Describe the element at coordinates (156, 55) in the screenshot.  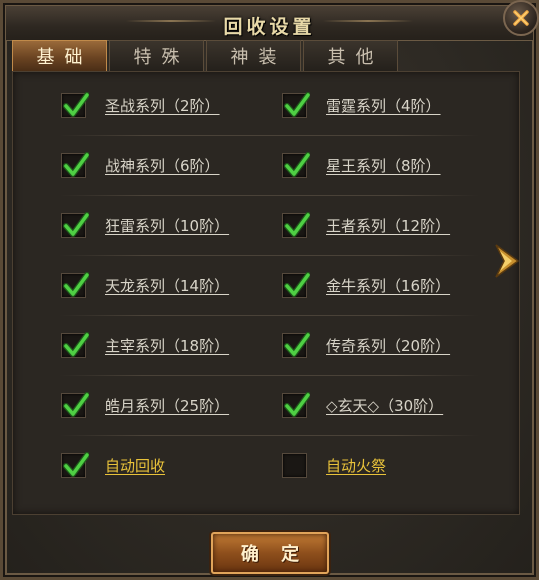
I see `tab-special: 特殊` at that location.